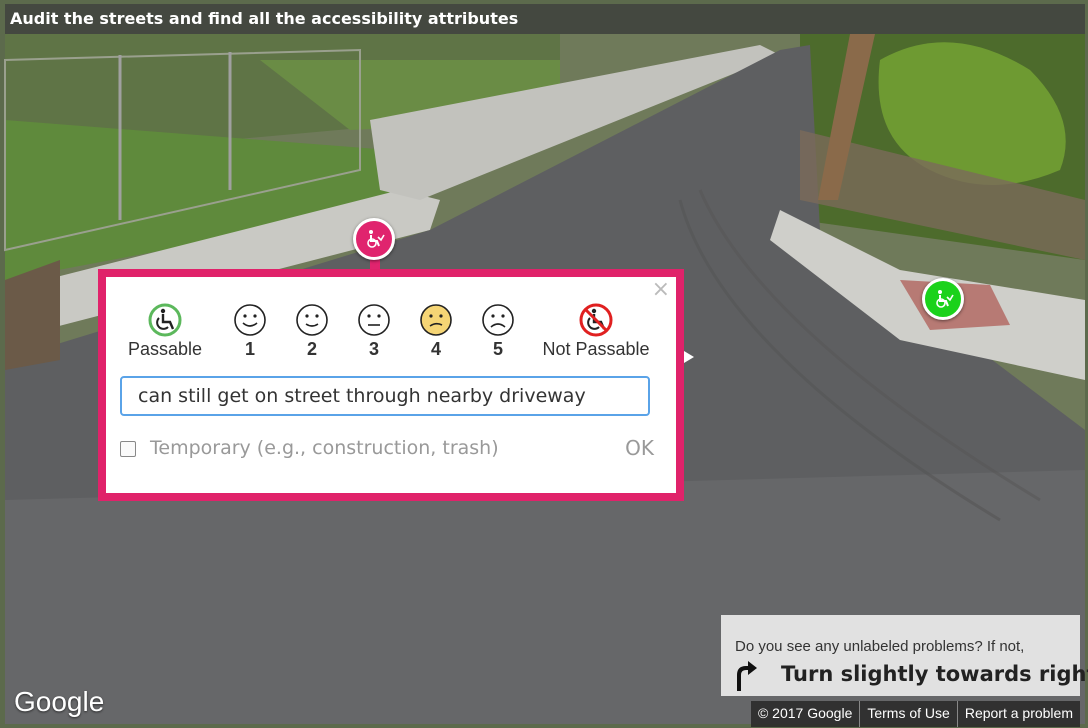  I want to click on rating-5: 5, so click(498, 331).